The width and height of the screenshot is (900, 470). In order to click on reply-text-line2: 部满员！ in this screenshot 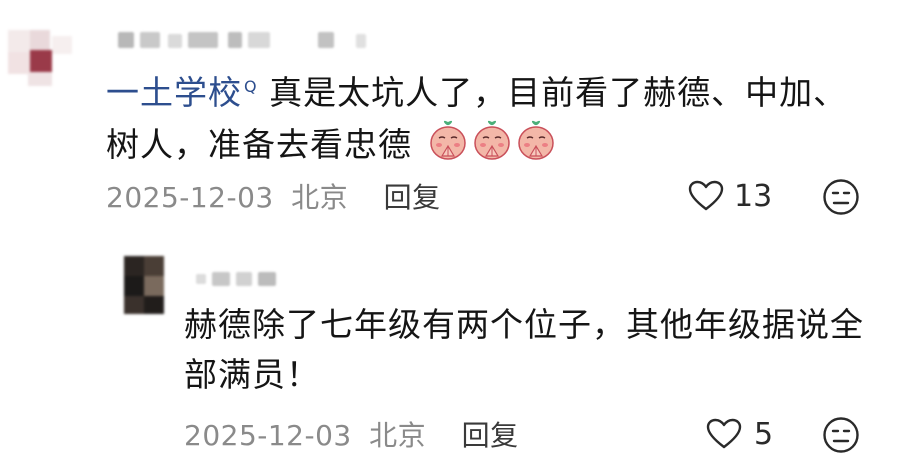, I will do `click(252, 374)`.